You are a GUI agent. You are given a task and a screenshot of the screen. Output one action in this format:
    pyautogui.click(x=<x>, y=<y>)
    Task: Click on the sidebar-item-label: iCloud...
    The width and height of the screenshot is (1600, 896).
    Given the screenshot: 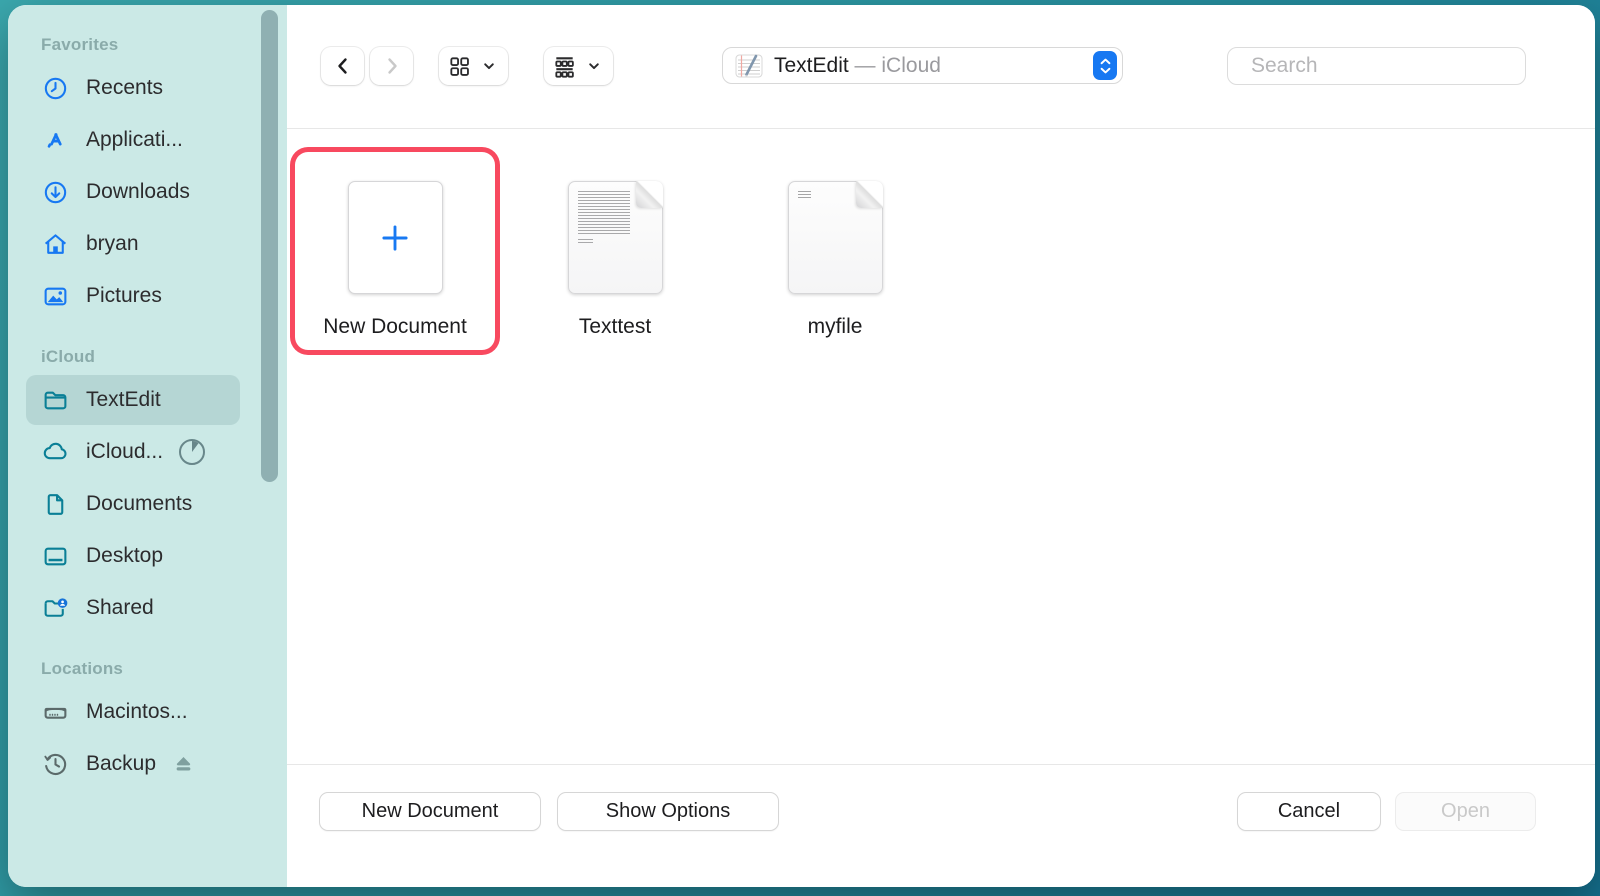 What is the action you would take?
    pyautogui.click(x=125, y=451)
    